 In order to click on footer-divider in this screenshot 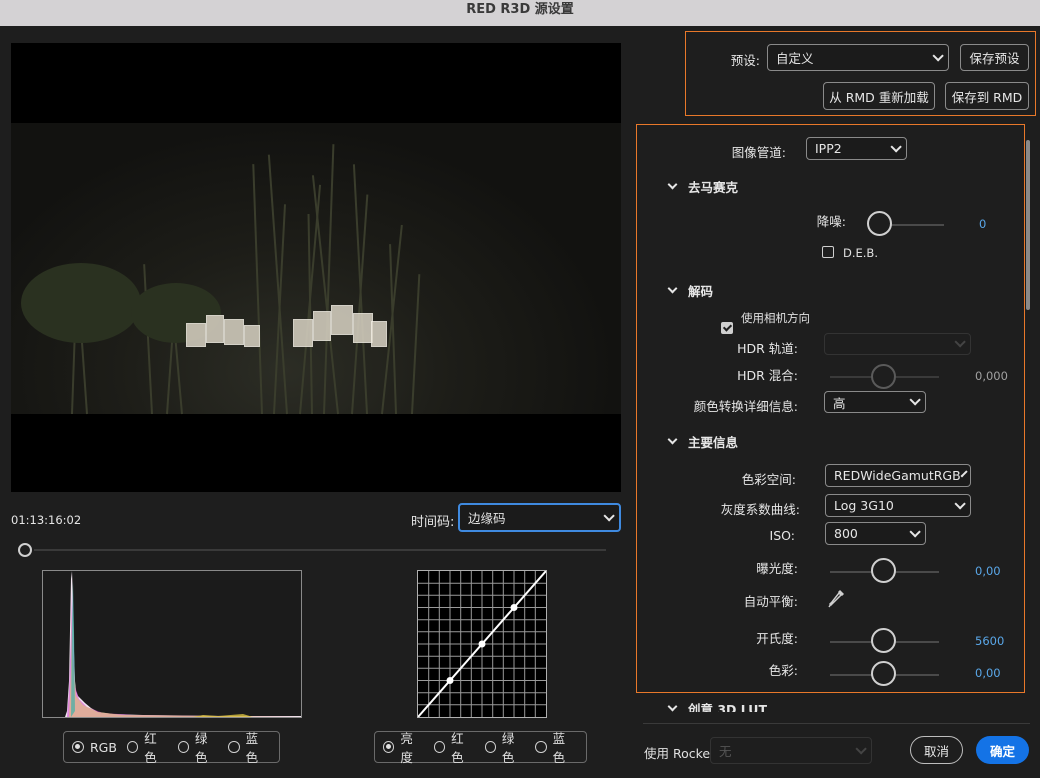, I will do `click(836, 723)`.